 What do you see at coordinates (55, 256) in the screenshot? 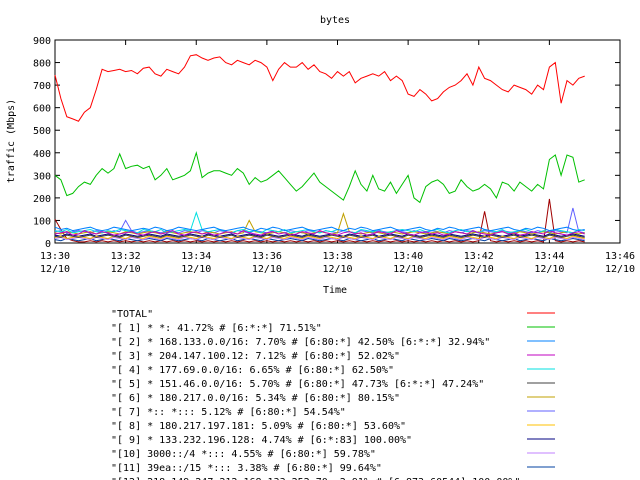
I see `x-tick-label-time: 13:30` at bounding box center [55, 256].